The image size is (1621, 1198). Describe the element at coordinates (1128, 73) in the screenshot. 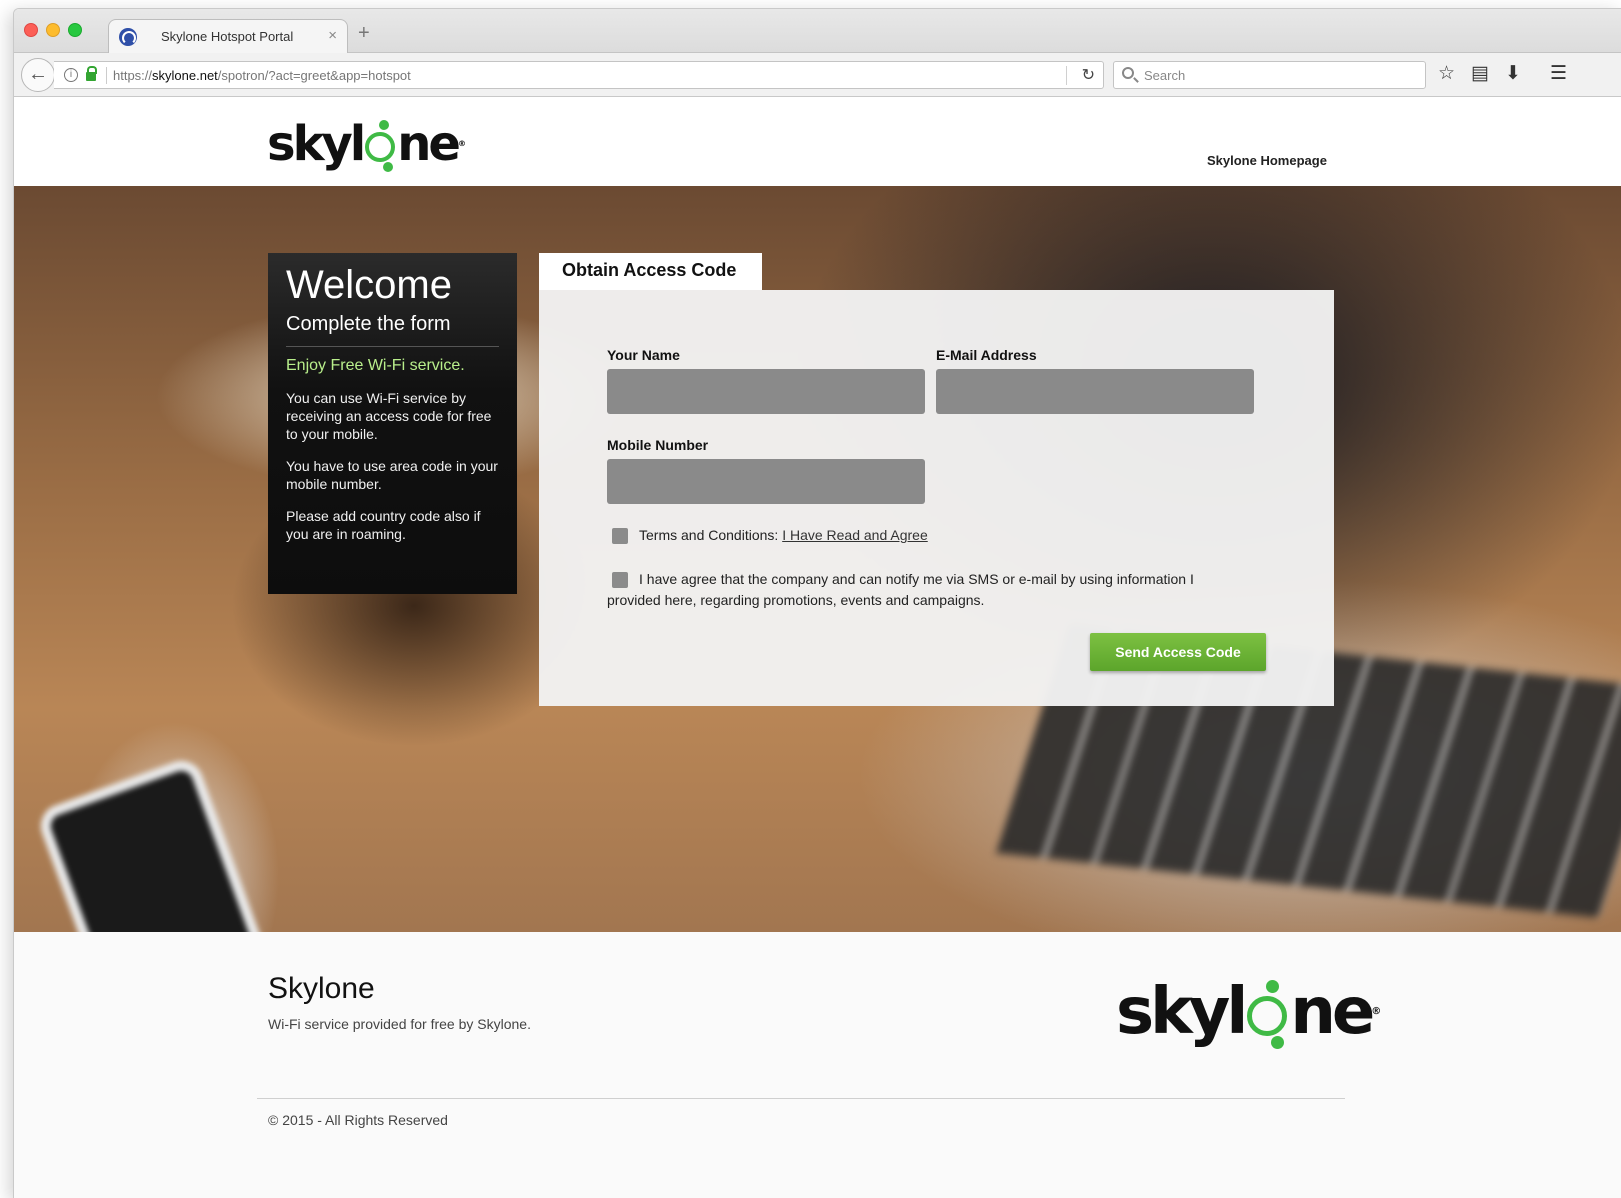

I see `search-icon` at that location.